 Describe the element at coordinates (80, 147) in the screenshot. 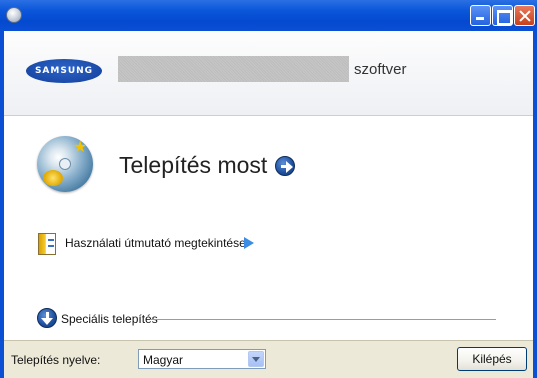

I see `star-icon: ★` at that location.